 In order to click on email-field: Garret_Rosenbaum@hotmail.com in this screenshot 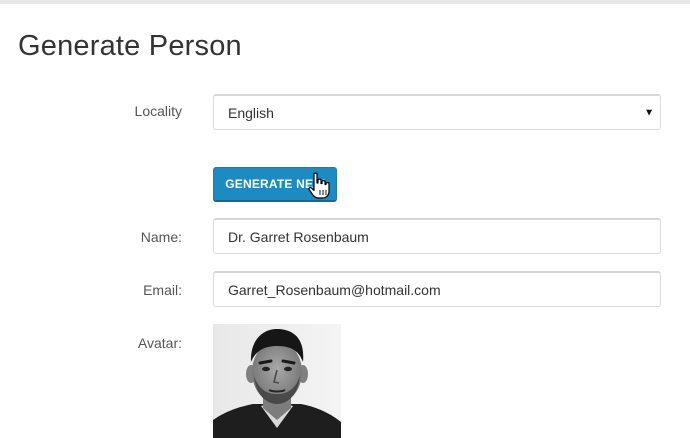, I will do `click(437, 289)`.